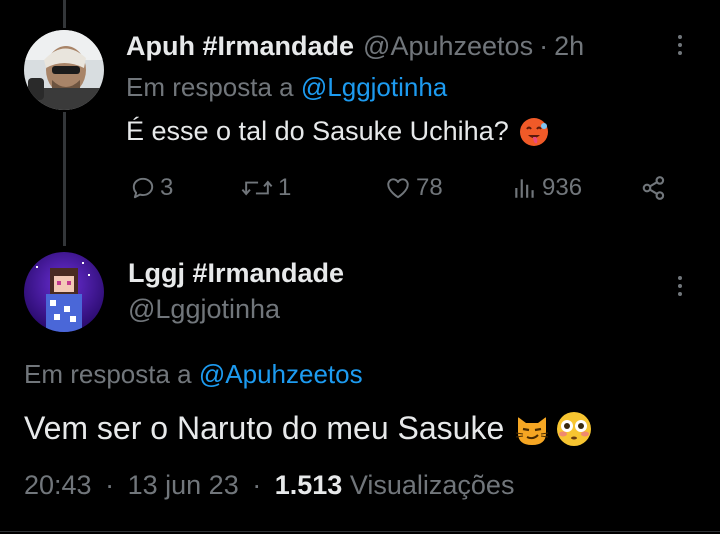  I want to click on share-icon, so click(653, 188).